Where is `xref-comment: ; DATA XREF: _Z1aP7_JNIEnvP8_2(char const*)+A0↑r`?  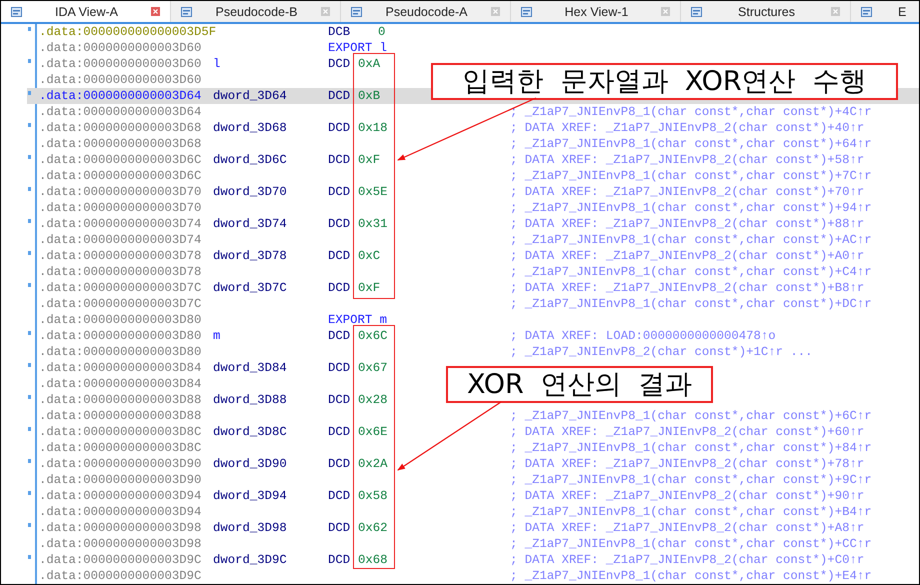
xref-comment: ; DATA XREF: _Z1aP7_JNIEnvP8_2(char const*)+A0↑r is located at coordinates (687, 256).